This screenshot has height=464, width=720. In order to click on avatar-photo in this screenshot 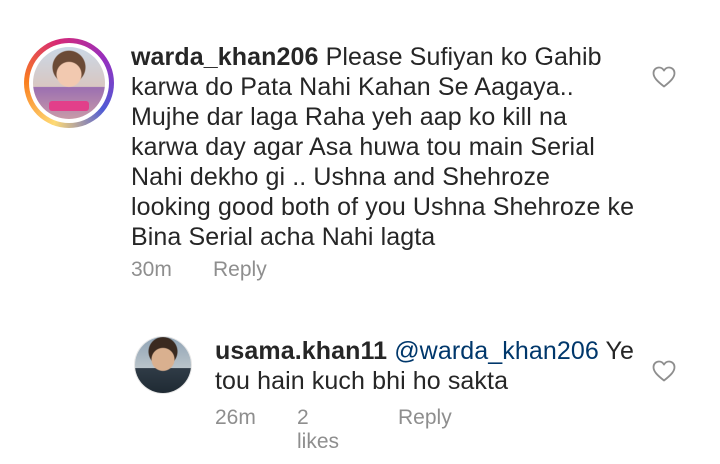, I will do `click(69, 83)`.